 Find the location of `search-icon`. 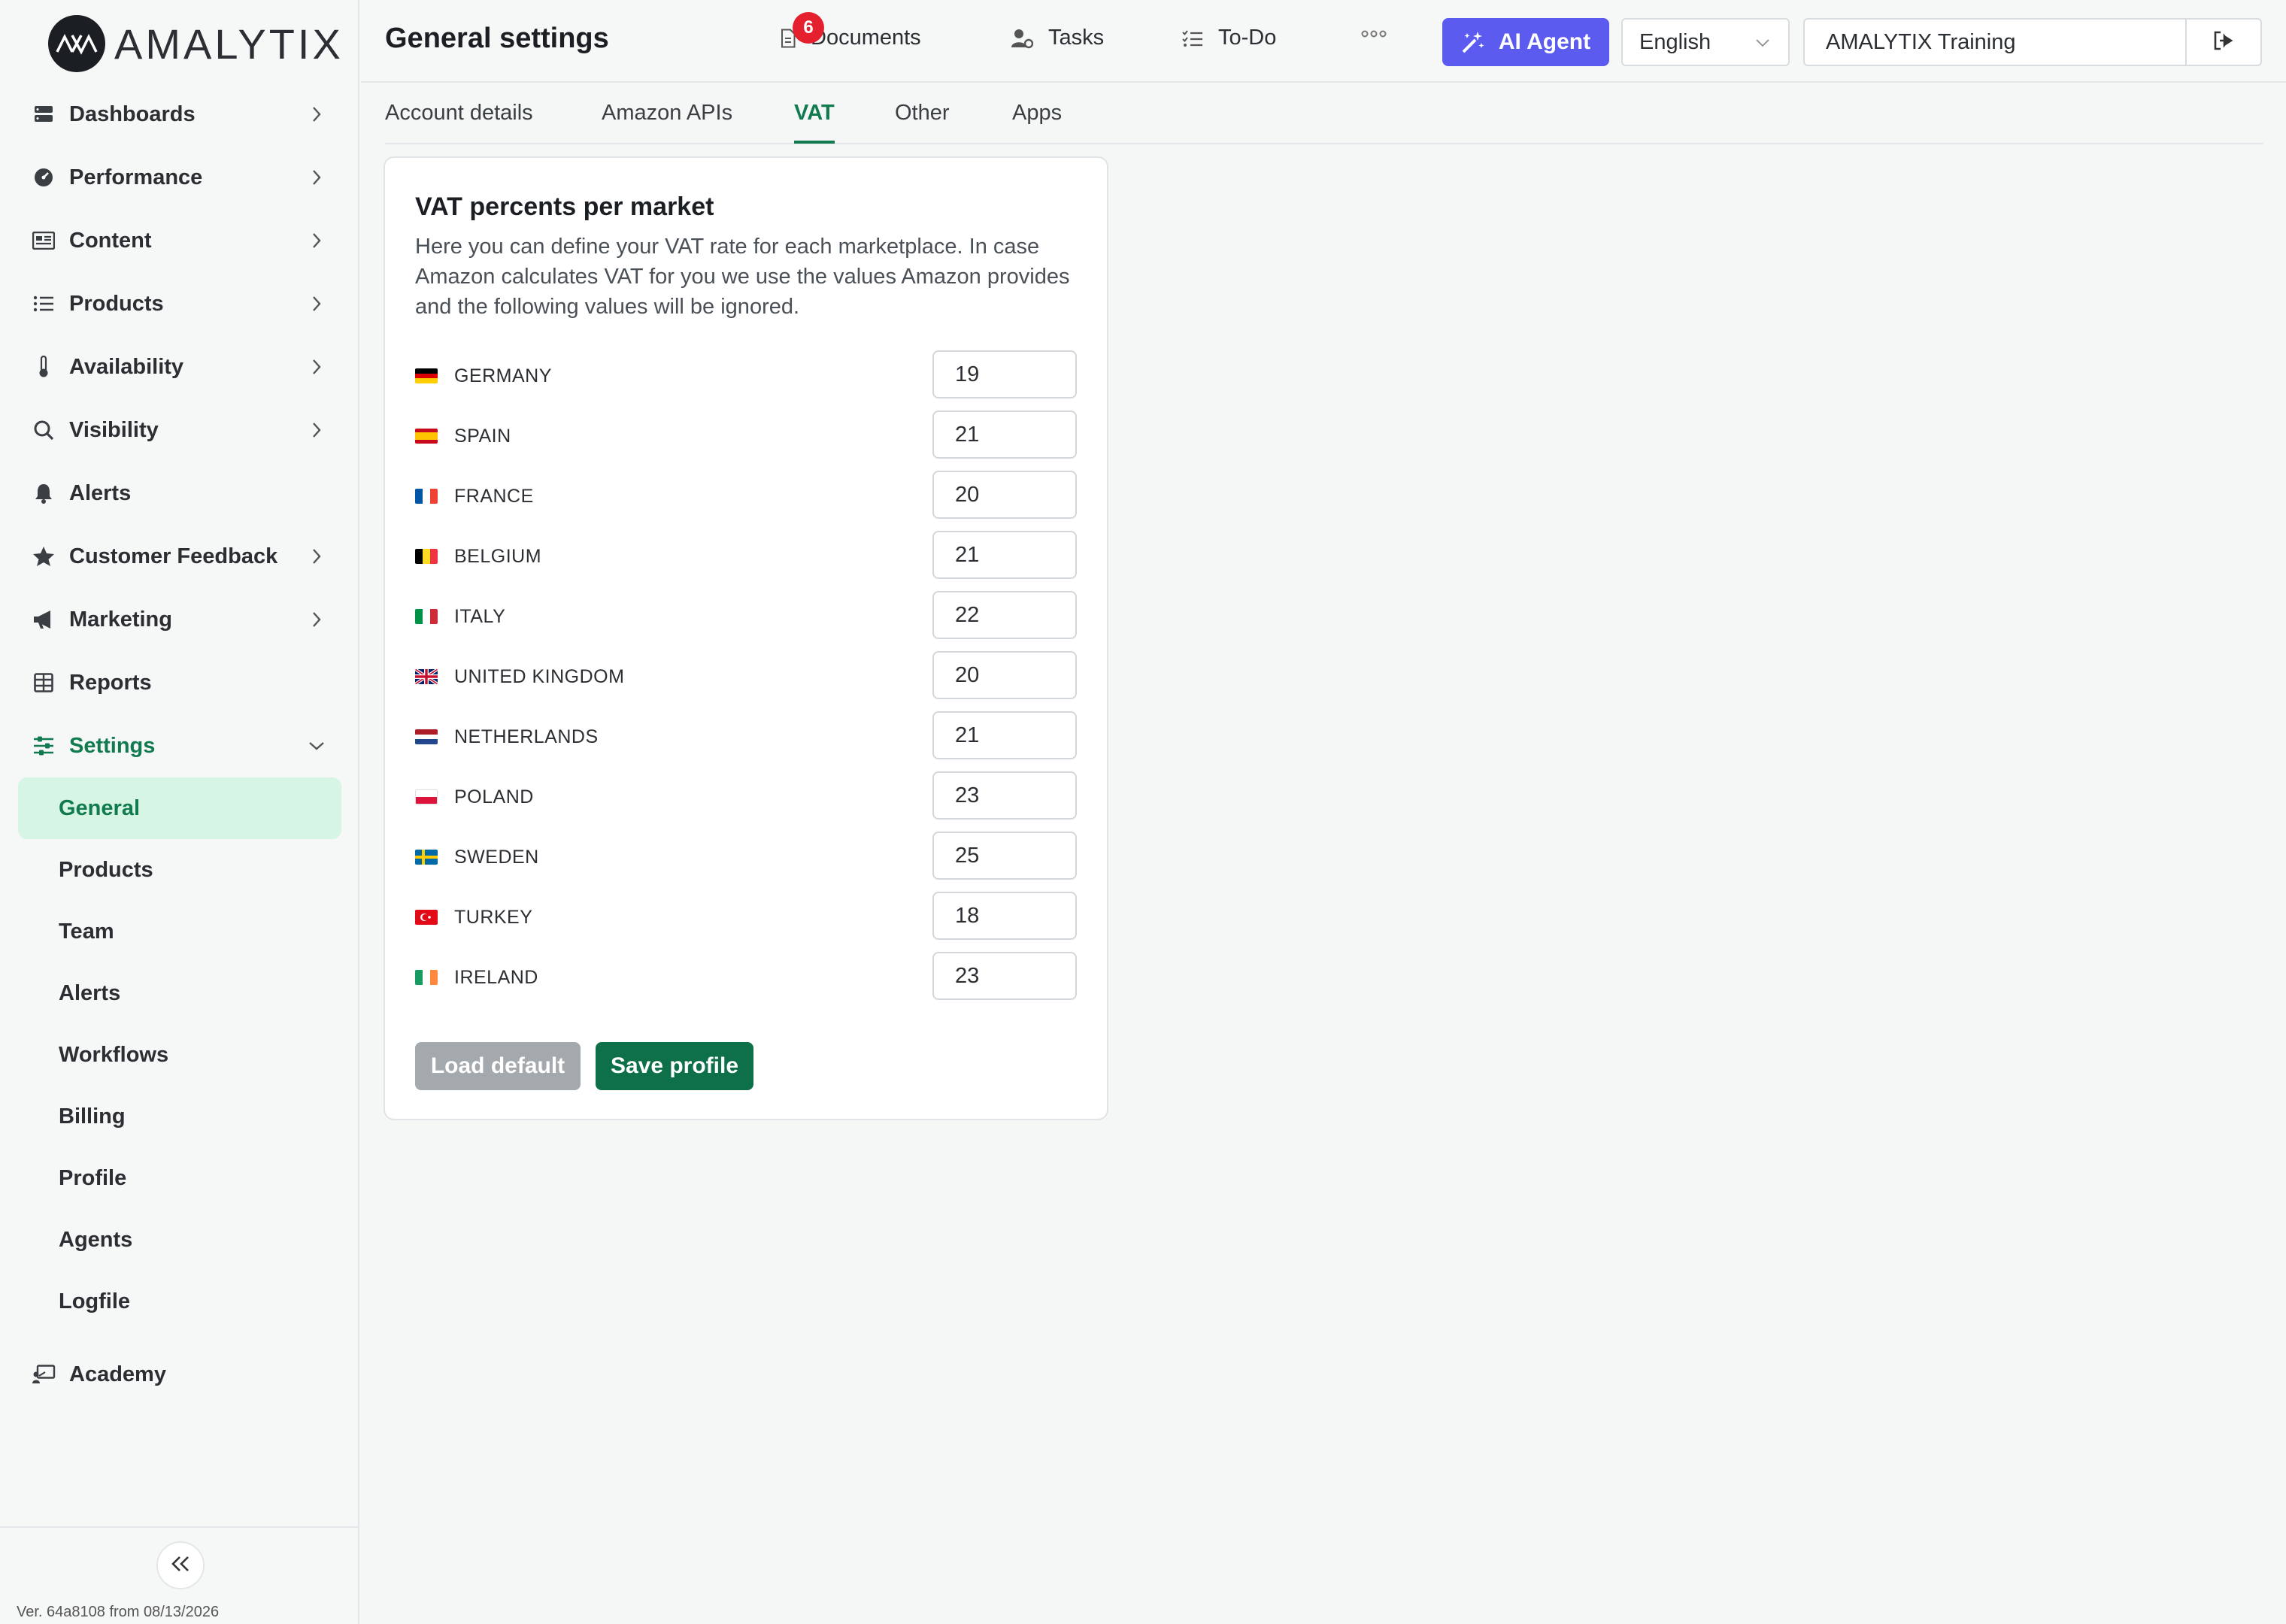

search-icon is located at coordinates (44, 430).